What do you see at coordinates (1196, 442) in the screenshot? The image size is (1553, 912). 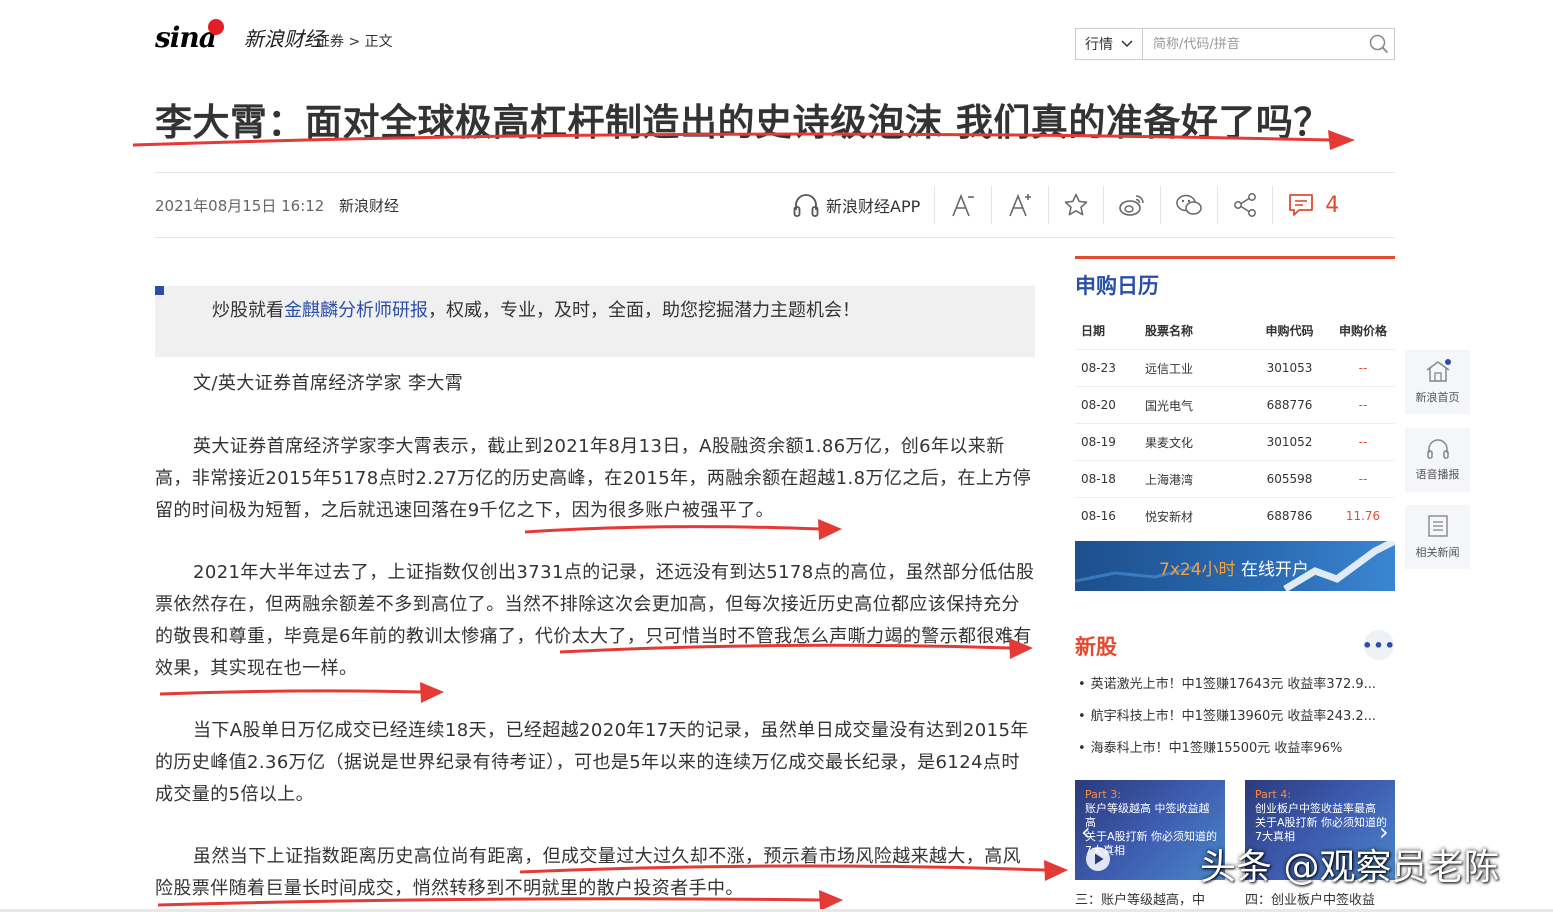 I see `ipo-stock-name: 果麦文化` at bounding box center [1196, 442].